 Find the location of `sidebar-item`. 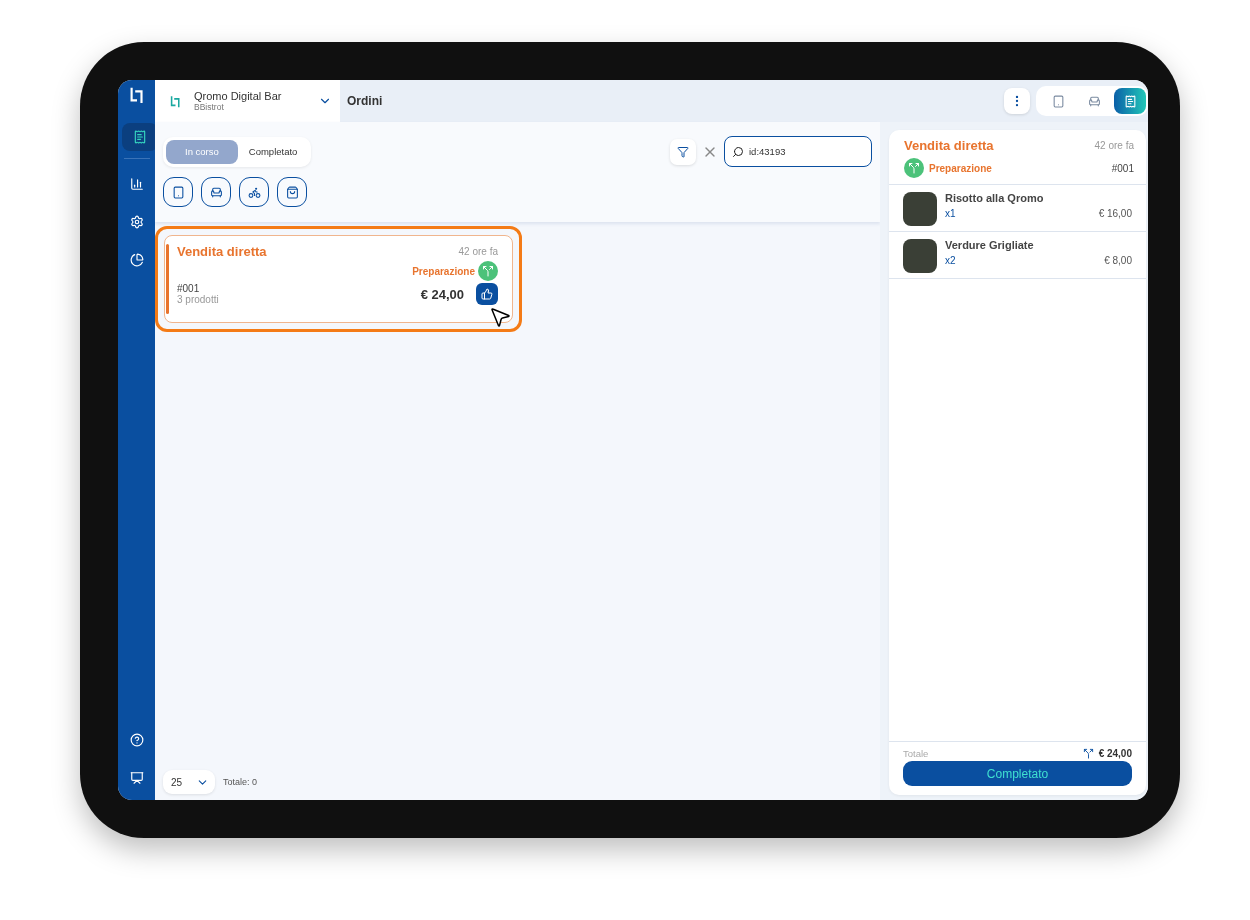

sidebar-item is located at coordinates (139, 137).